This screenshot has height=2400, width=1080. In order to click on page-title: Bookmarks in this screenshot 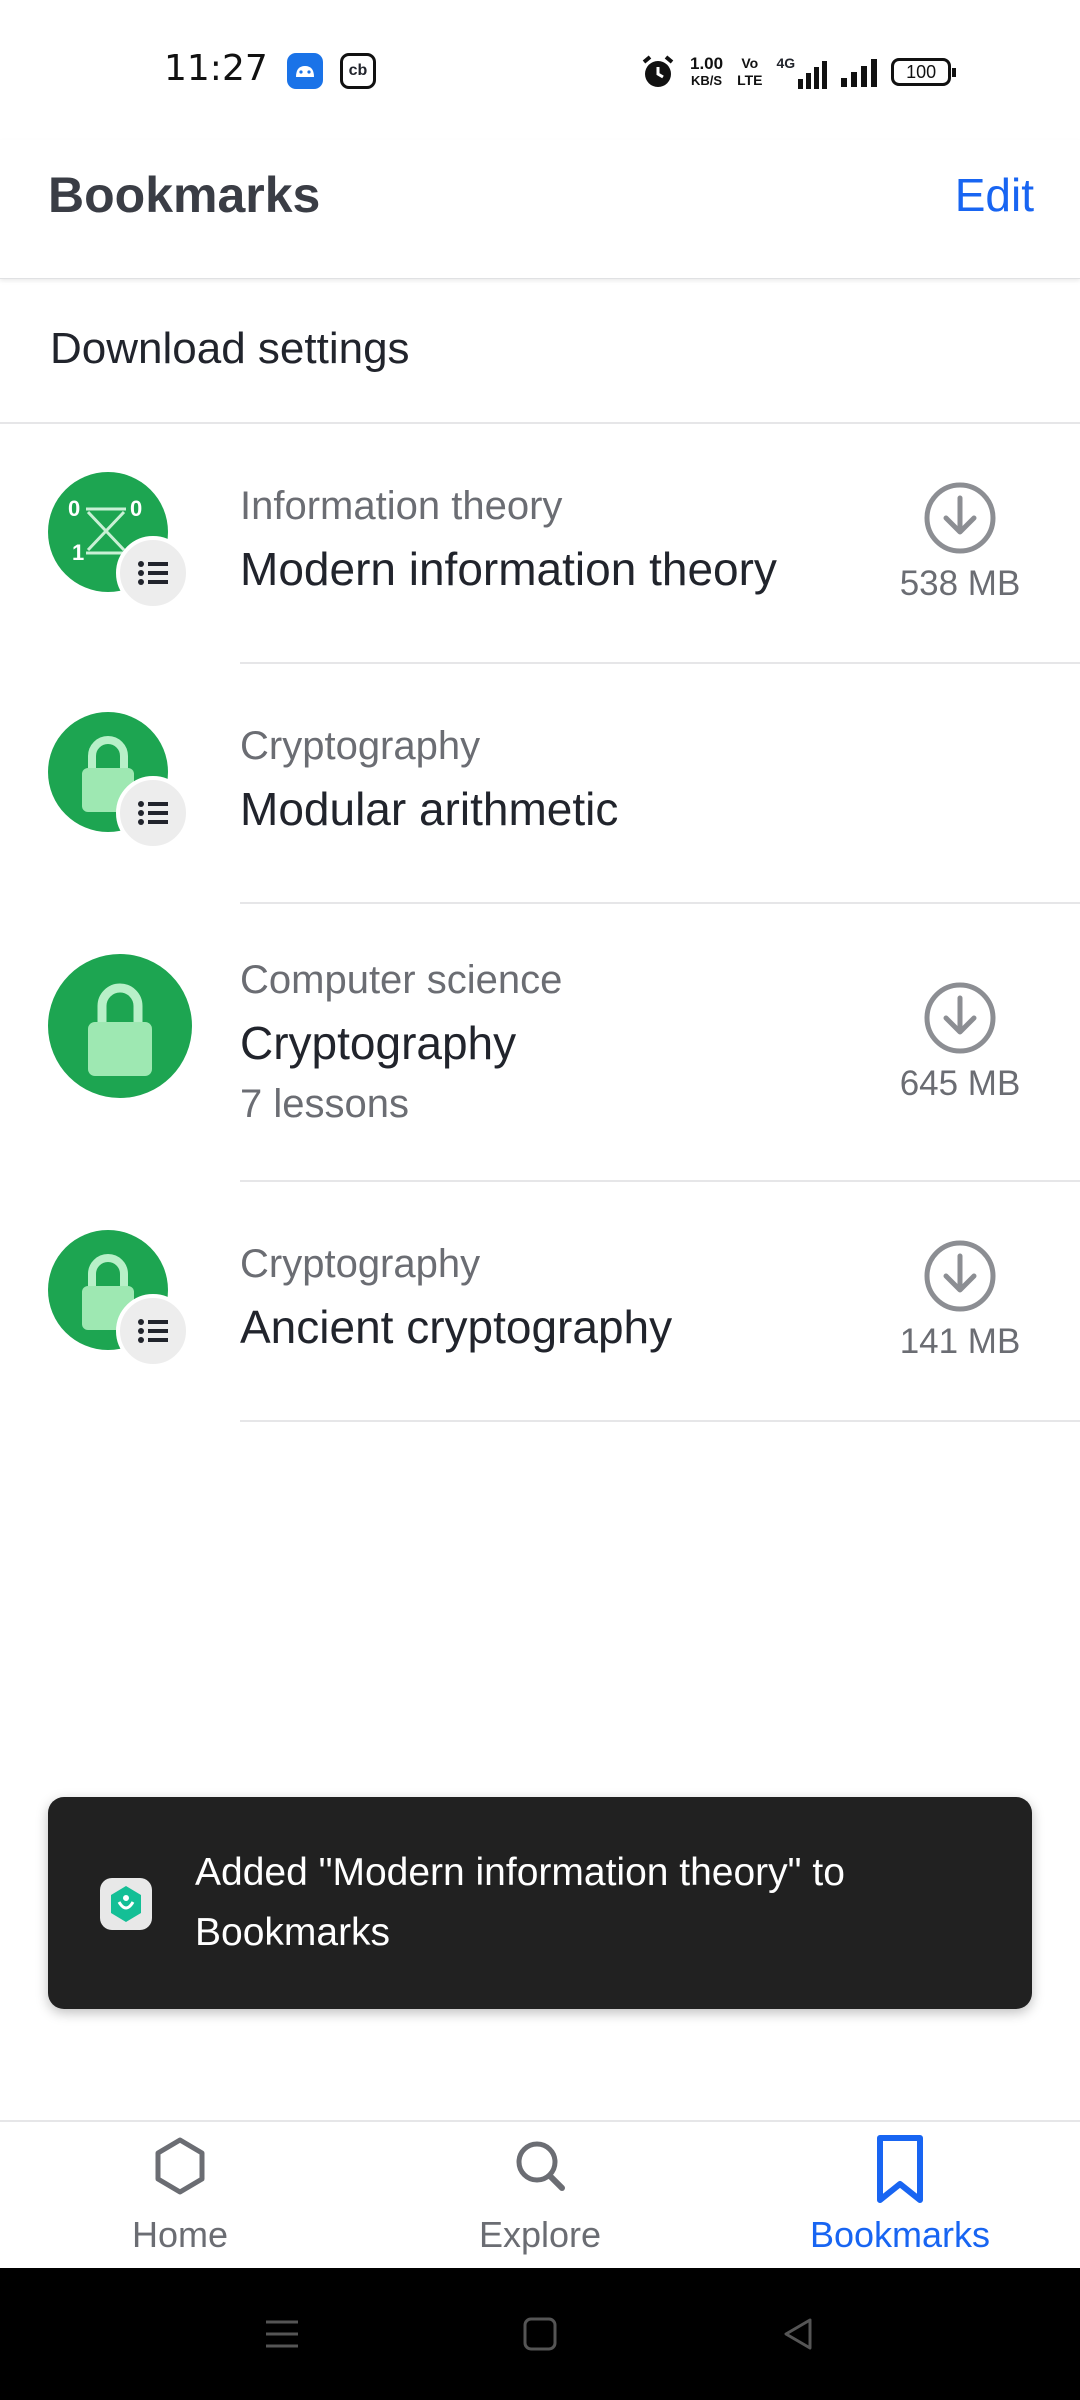, I will do `click(184, 195)`.